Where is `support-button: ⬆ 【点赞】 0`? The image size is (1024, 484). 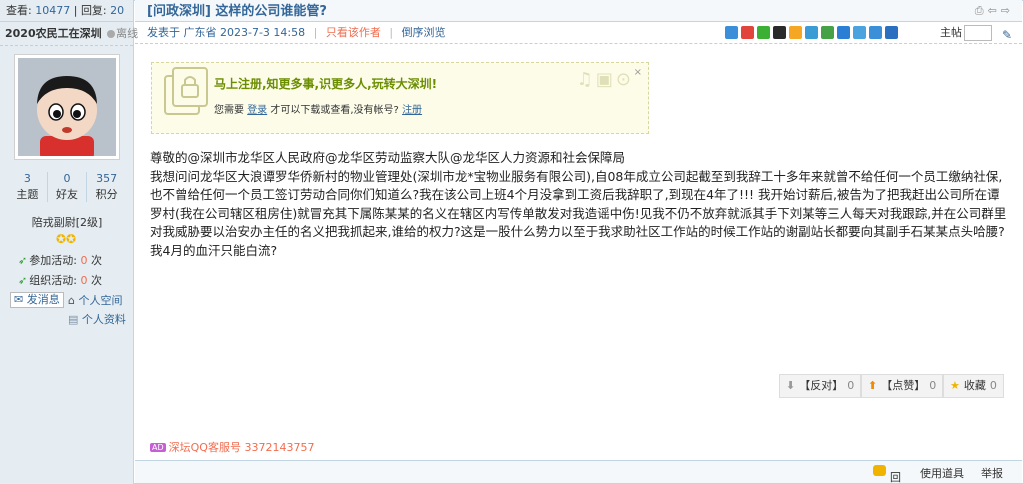 support-button: ⬆ 【点赞】 0 is located at coordinates (902, 386).